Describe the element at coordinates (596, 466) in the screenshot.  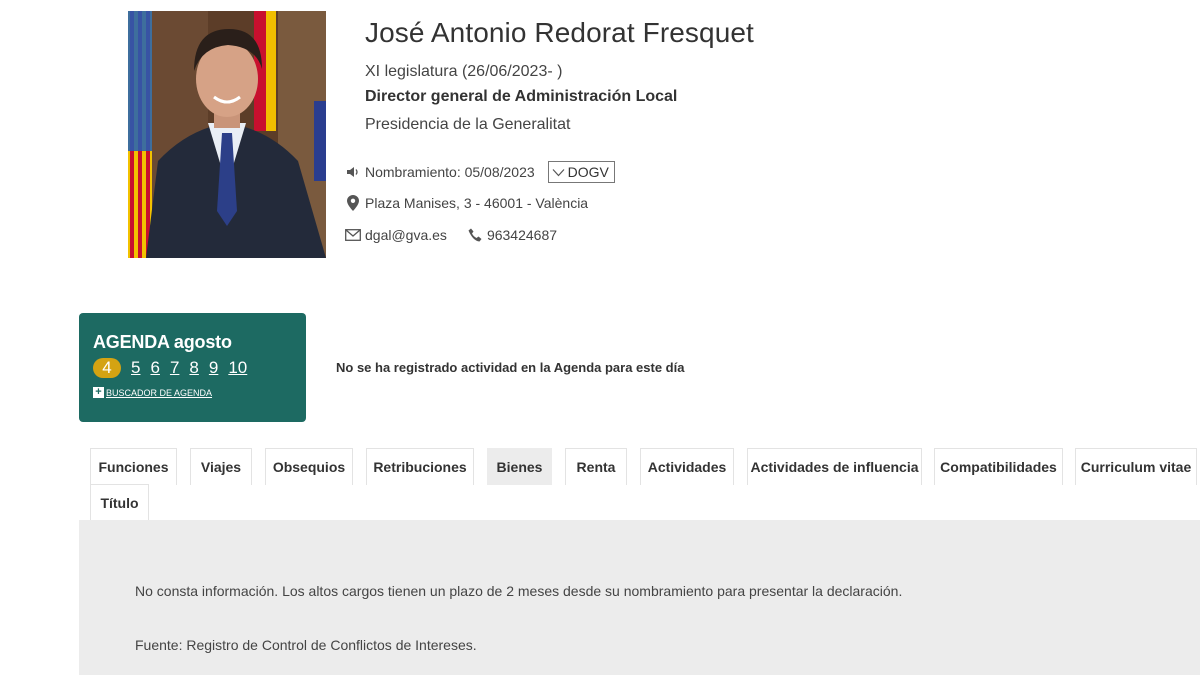
I see `tab-renta: Renta` at that location.